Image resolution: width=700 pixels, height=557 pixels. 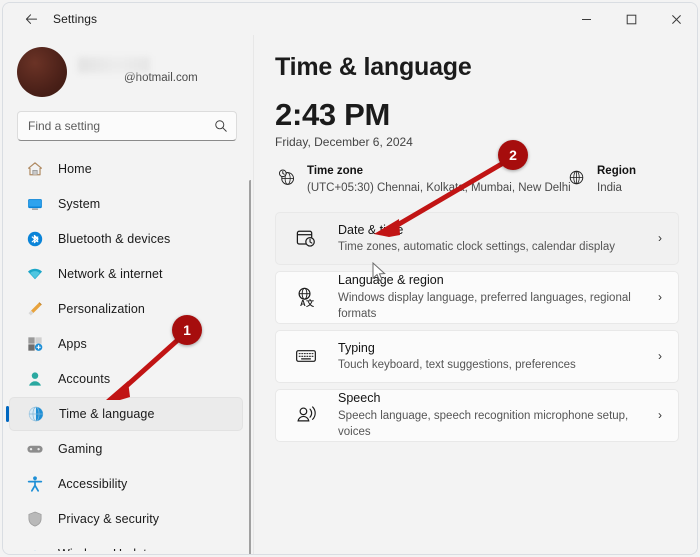 I want to click on maximize-icon, so click(x=631, y=19).